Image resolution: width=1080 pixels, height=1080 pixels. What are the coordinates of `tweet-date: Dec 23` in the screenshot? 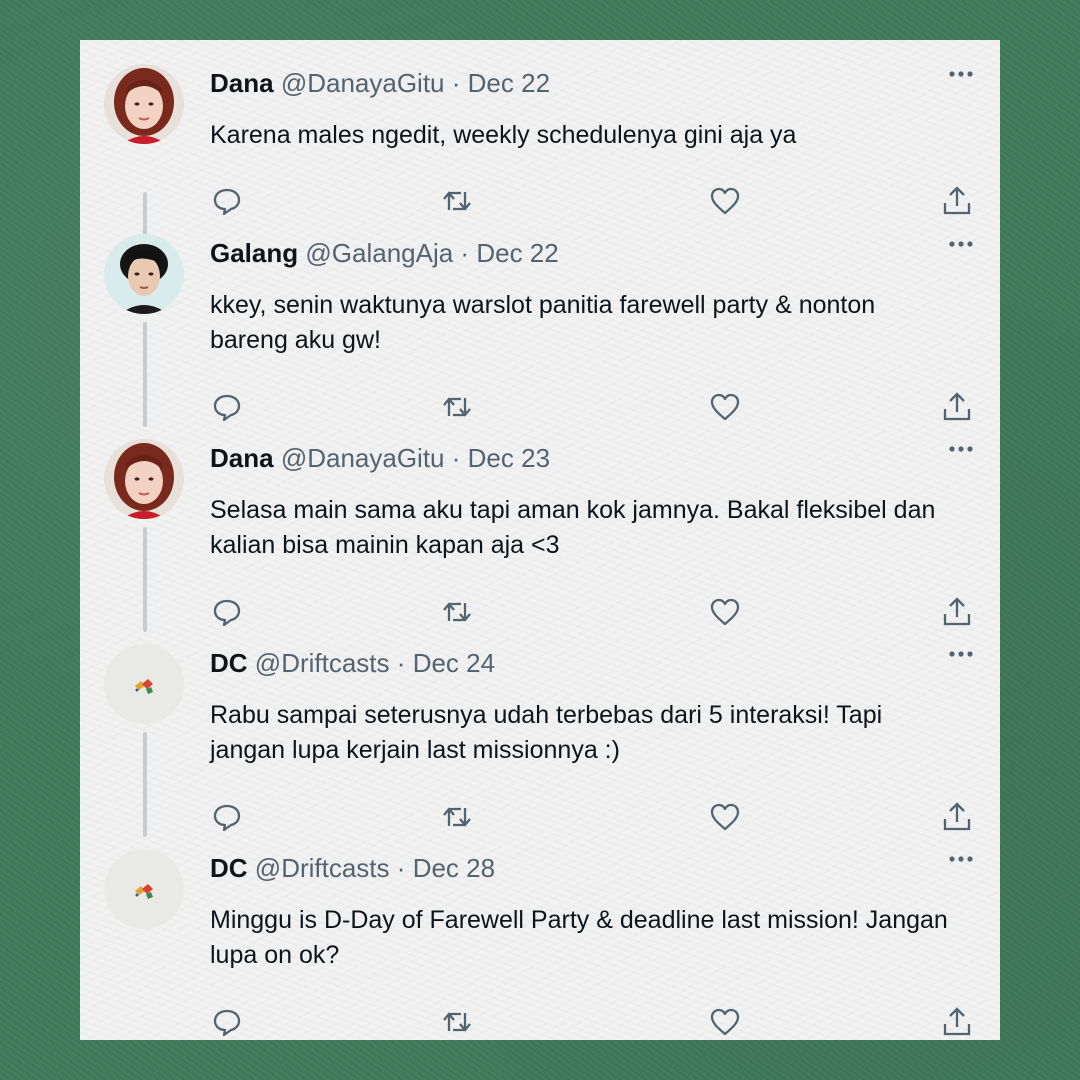 It's located at (509, 458).